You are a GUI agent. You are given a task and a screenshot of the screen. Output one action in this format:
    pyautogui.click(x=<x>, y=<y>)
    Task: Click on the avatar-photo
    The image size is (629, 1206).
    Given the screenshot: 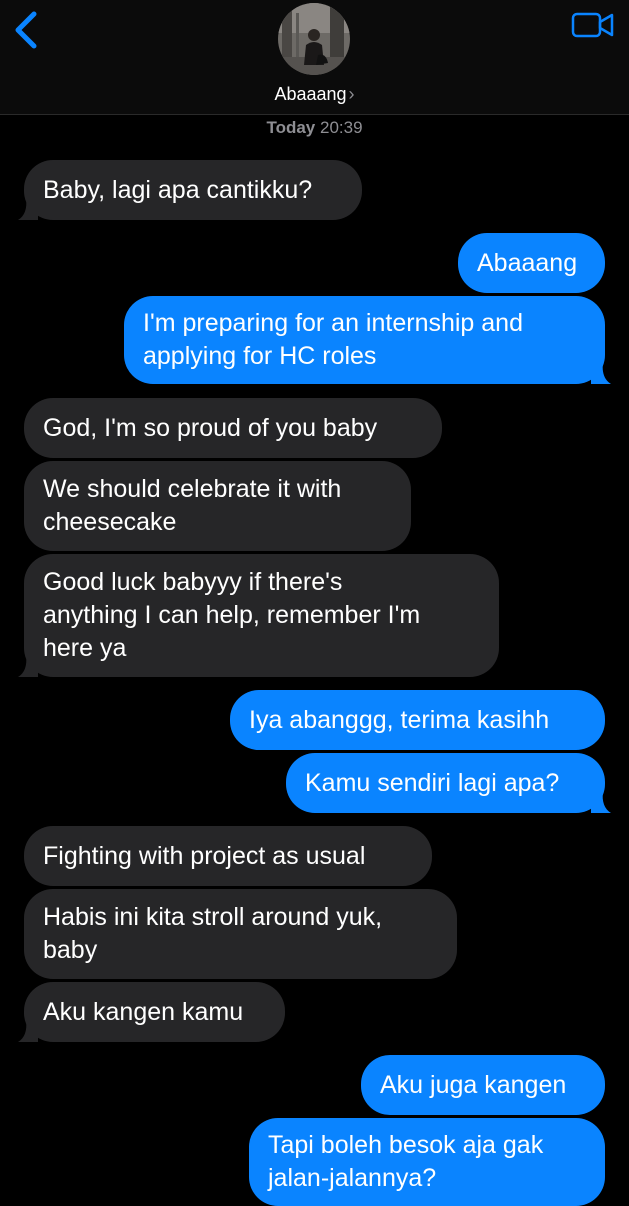 What is the action you would take?
    pyautogui.click(x=314, y=39)
    